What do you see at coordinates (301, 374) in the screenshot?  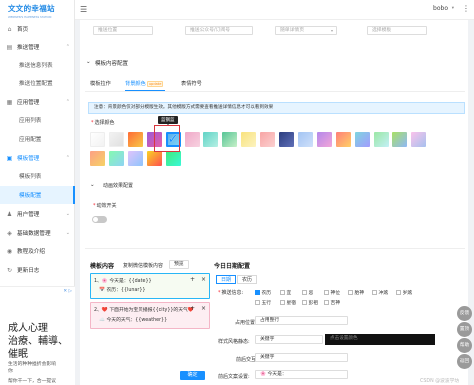 I see `text-setting-input: 🌸 今天是：` at bounding box center [301, 374].